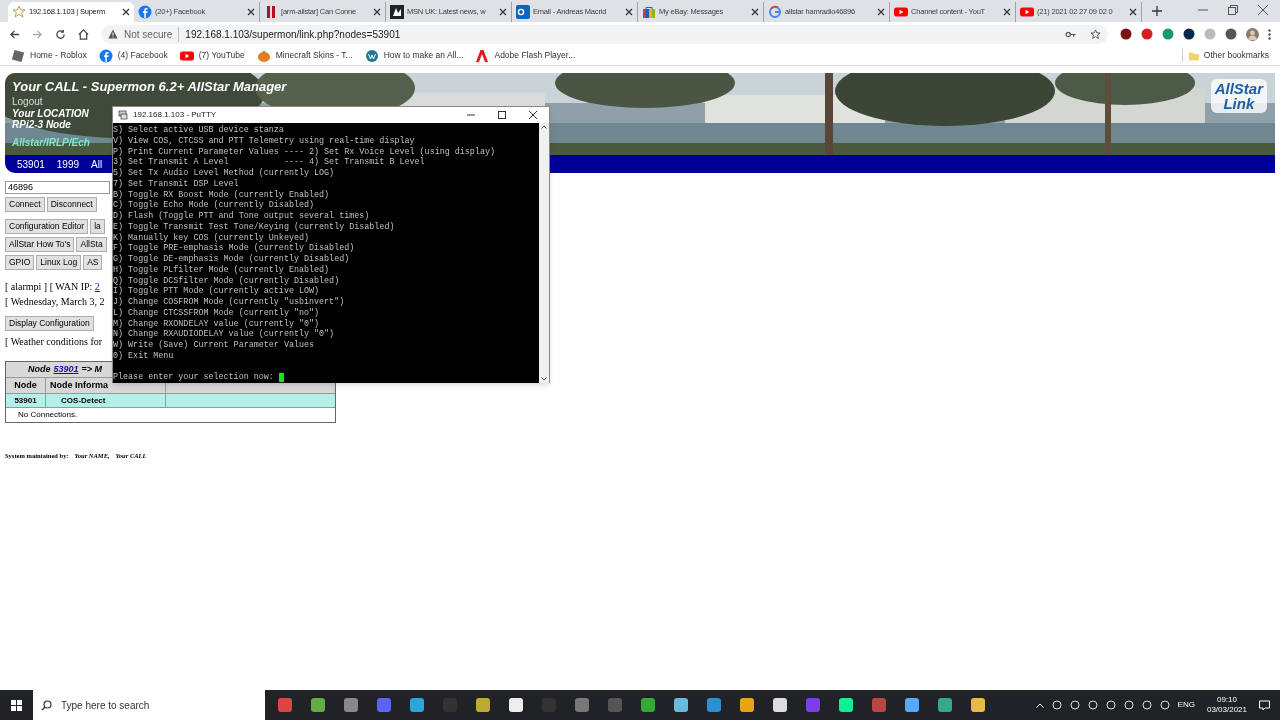 The image size is (1280, 720). Describe the element at coordinates (1252, 34) in the screenshot. I see `avatar-icon` at that location.